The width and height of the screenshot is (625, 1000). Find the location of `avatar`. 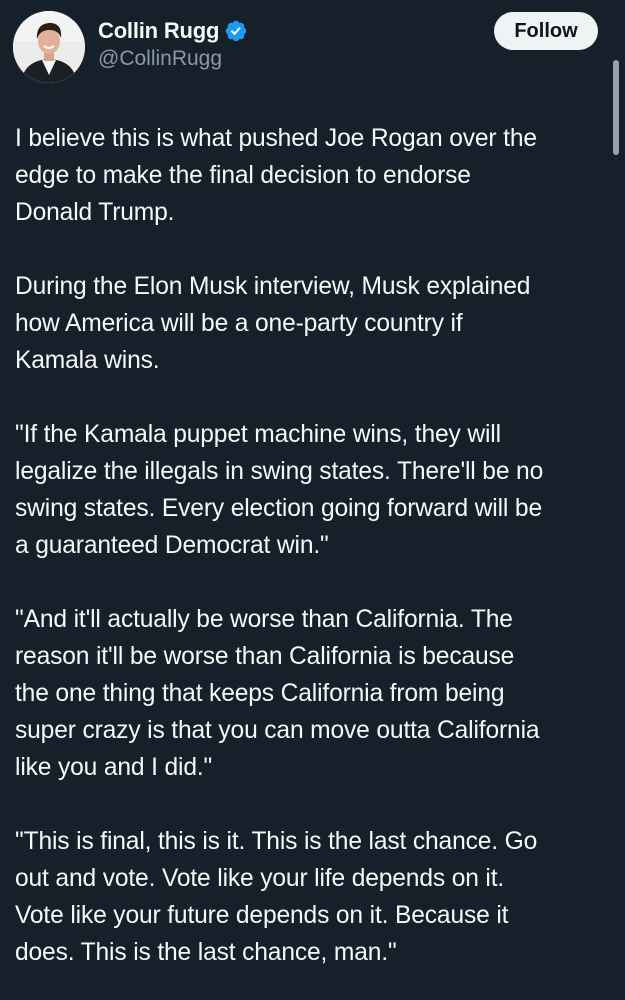

avatar is located at coordinates (49, 47).